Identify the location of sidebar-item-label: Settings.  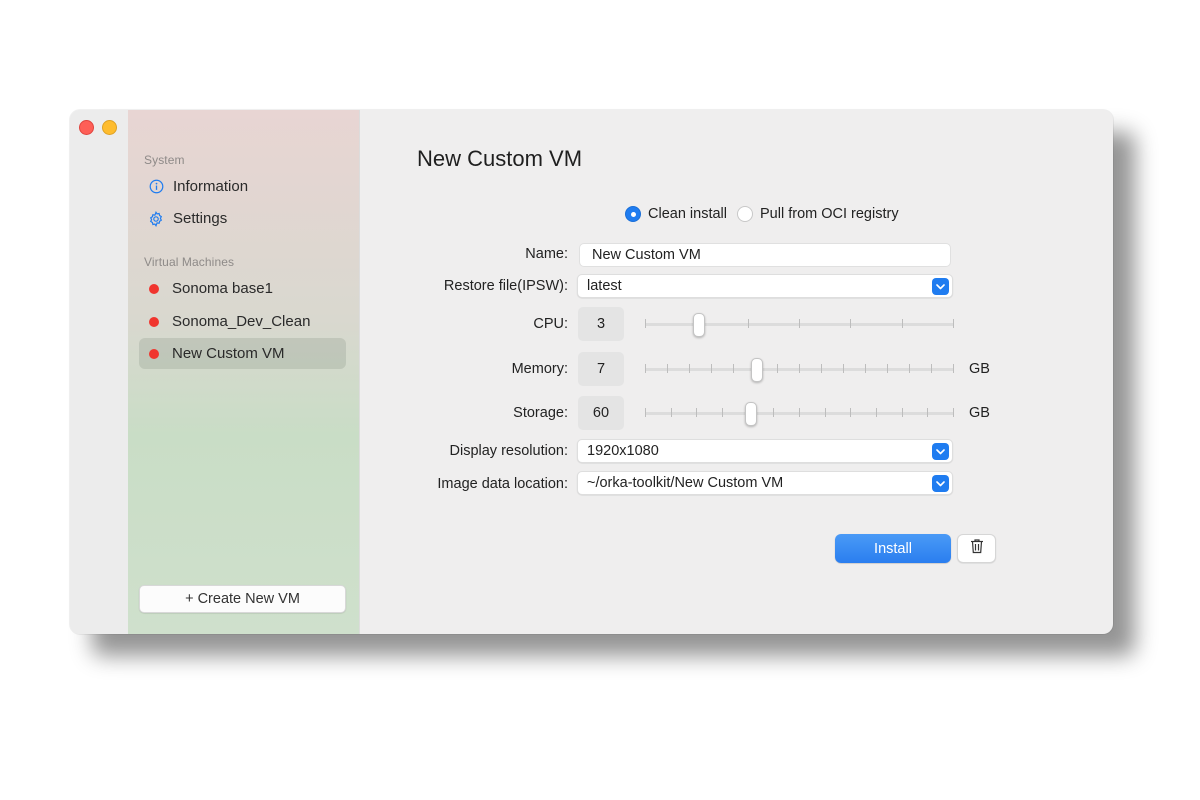
(200, 218).